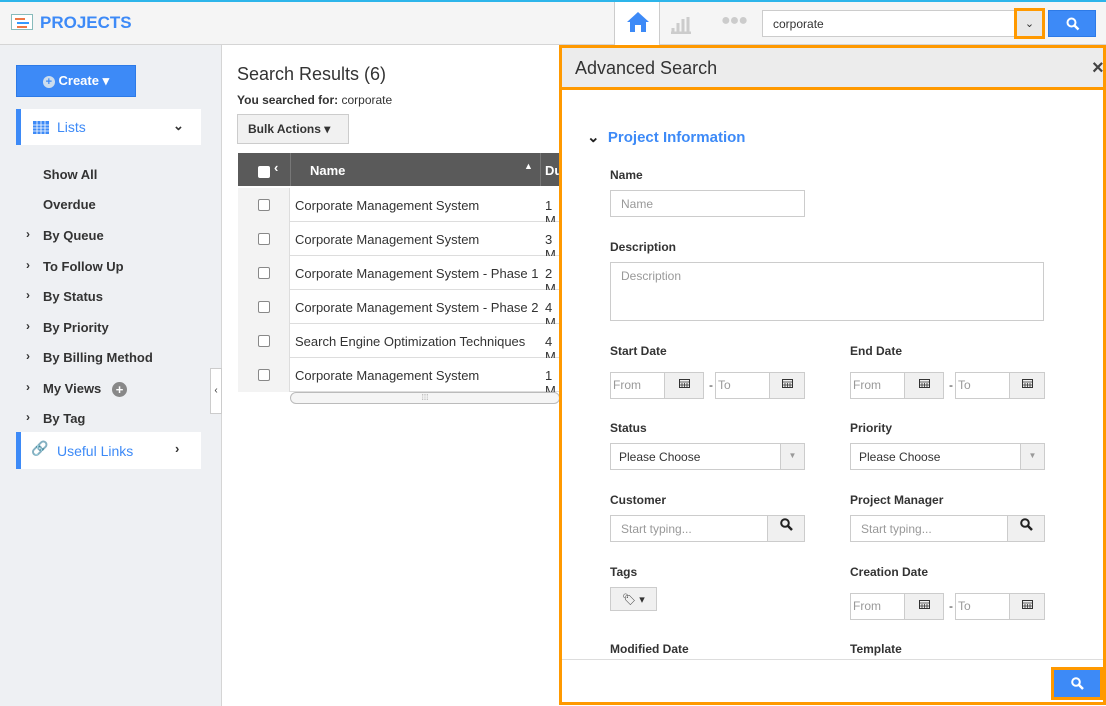 The height and width of the screenshot is (706, 1106). I want to click on panel-footer, so click(832, 680).